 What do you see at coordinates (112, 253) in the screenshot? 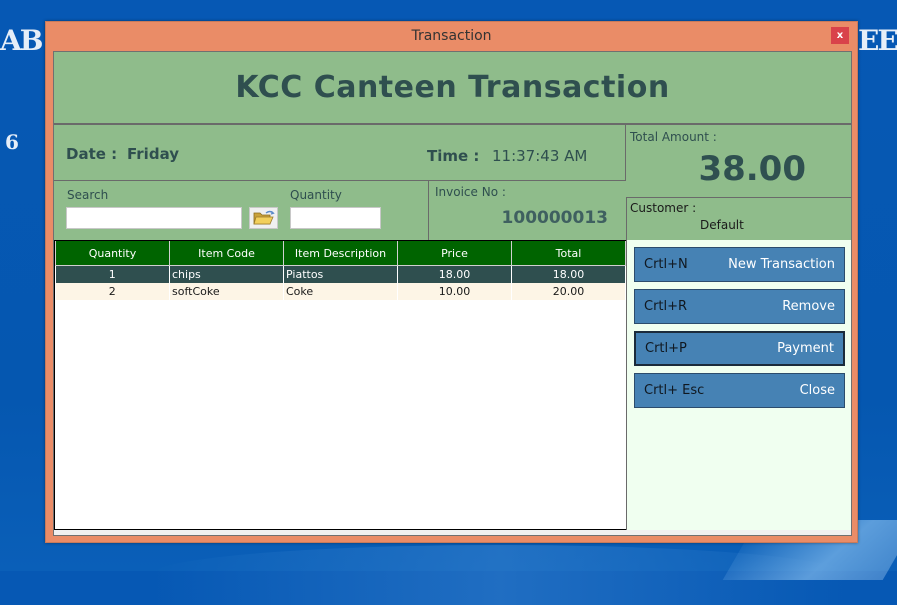
I see `column-header-quantity: Quantity` at bounding box center [112, 253].